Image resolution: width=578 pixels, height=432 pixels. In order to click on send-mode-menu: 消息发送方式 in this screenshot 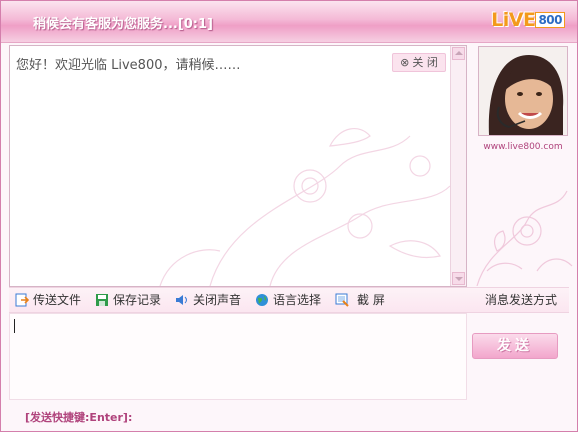, I will do `click(521, 300)`.